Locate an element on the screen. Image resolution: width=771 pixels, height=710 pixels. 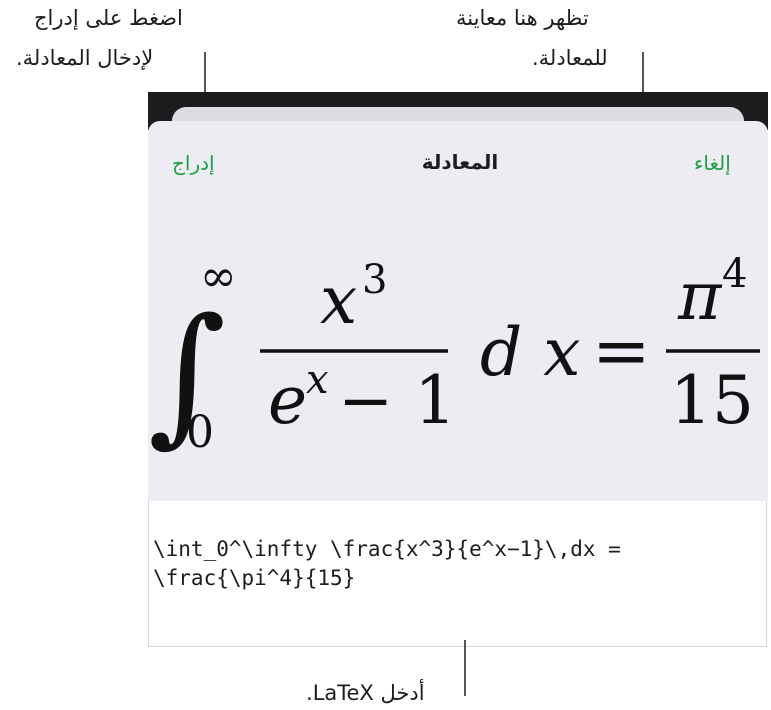
integrand-denominator-base: e is located at coordinates (287, 400).